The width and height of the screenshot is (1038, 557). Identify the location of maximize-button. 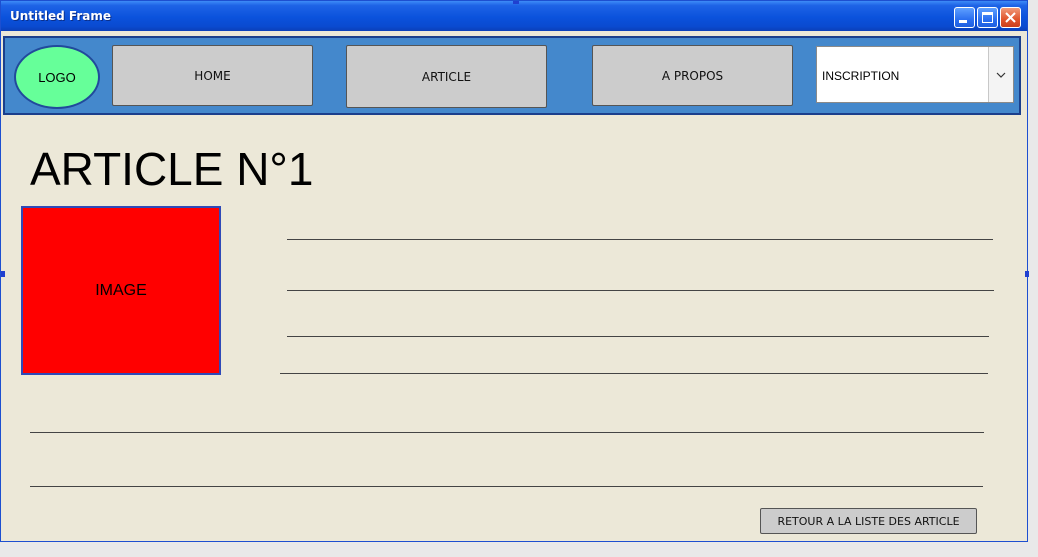
(987, 17).